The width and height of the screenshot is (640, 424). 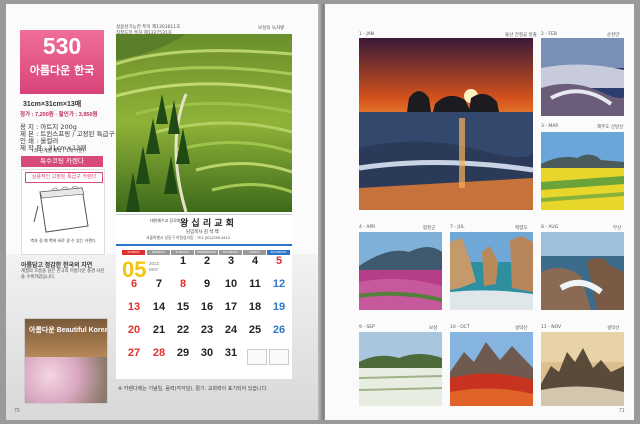 I want to click on day-25: 25, so click(x=255, y=330).